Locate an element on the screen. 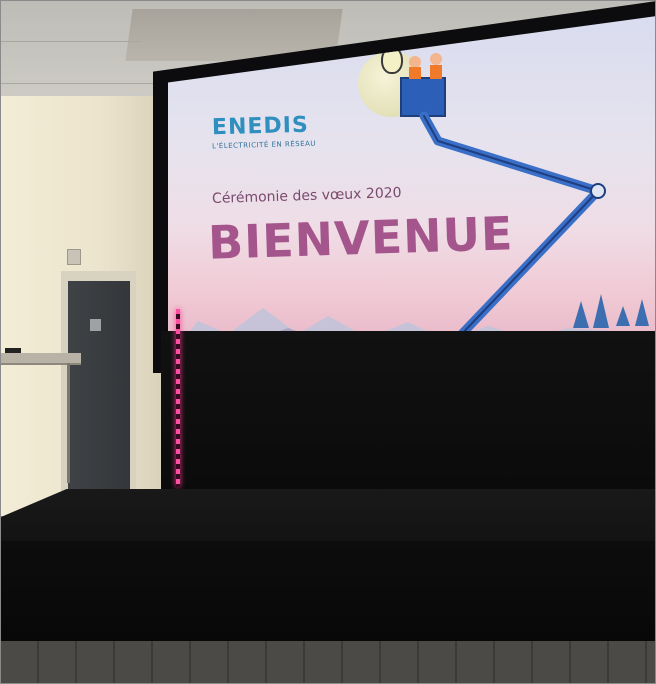 Image resolution: width=656 pixels, height=684 pixels. lectern-leg is located at coordinates (68, 423).